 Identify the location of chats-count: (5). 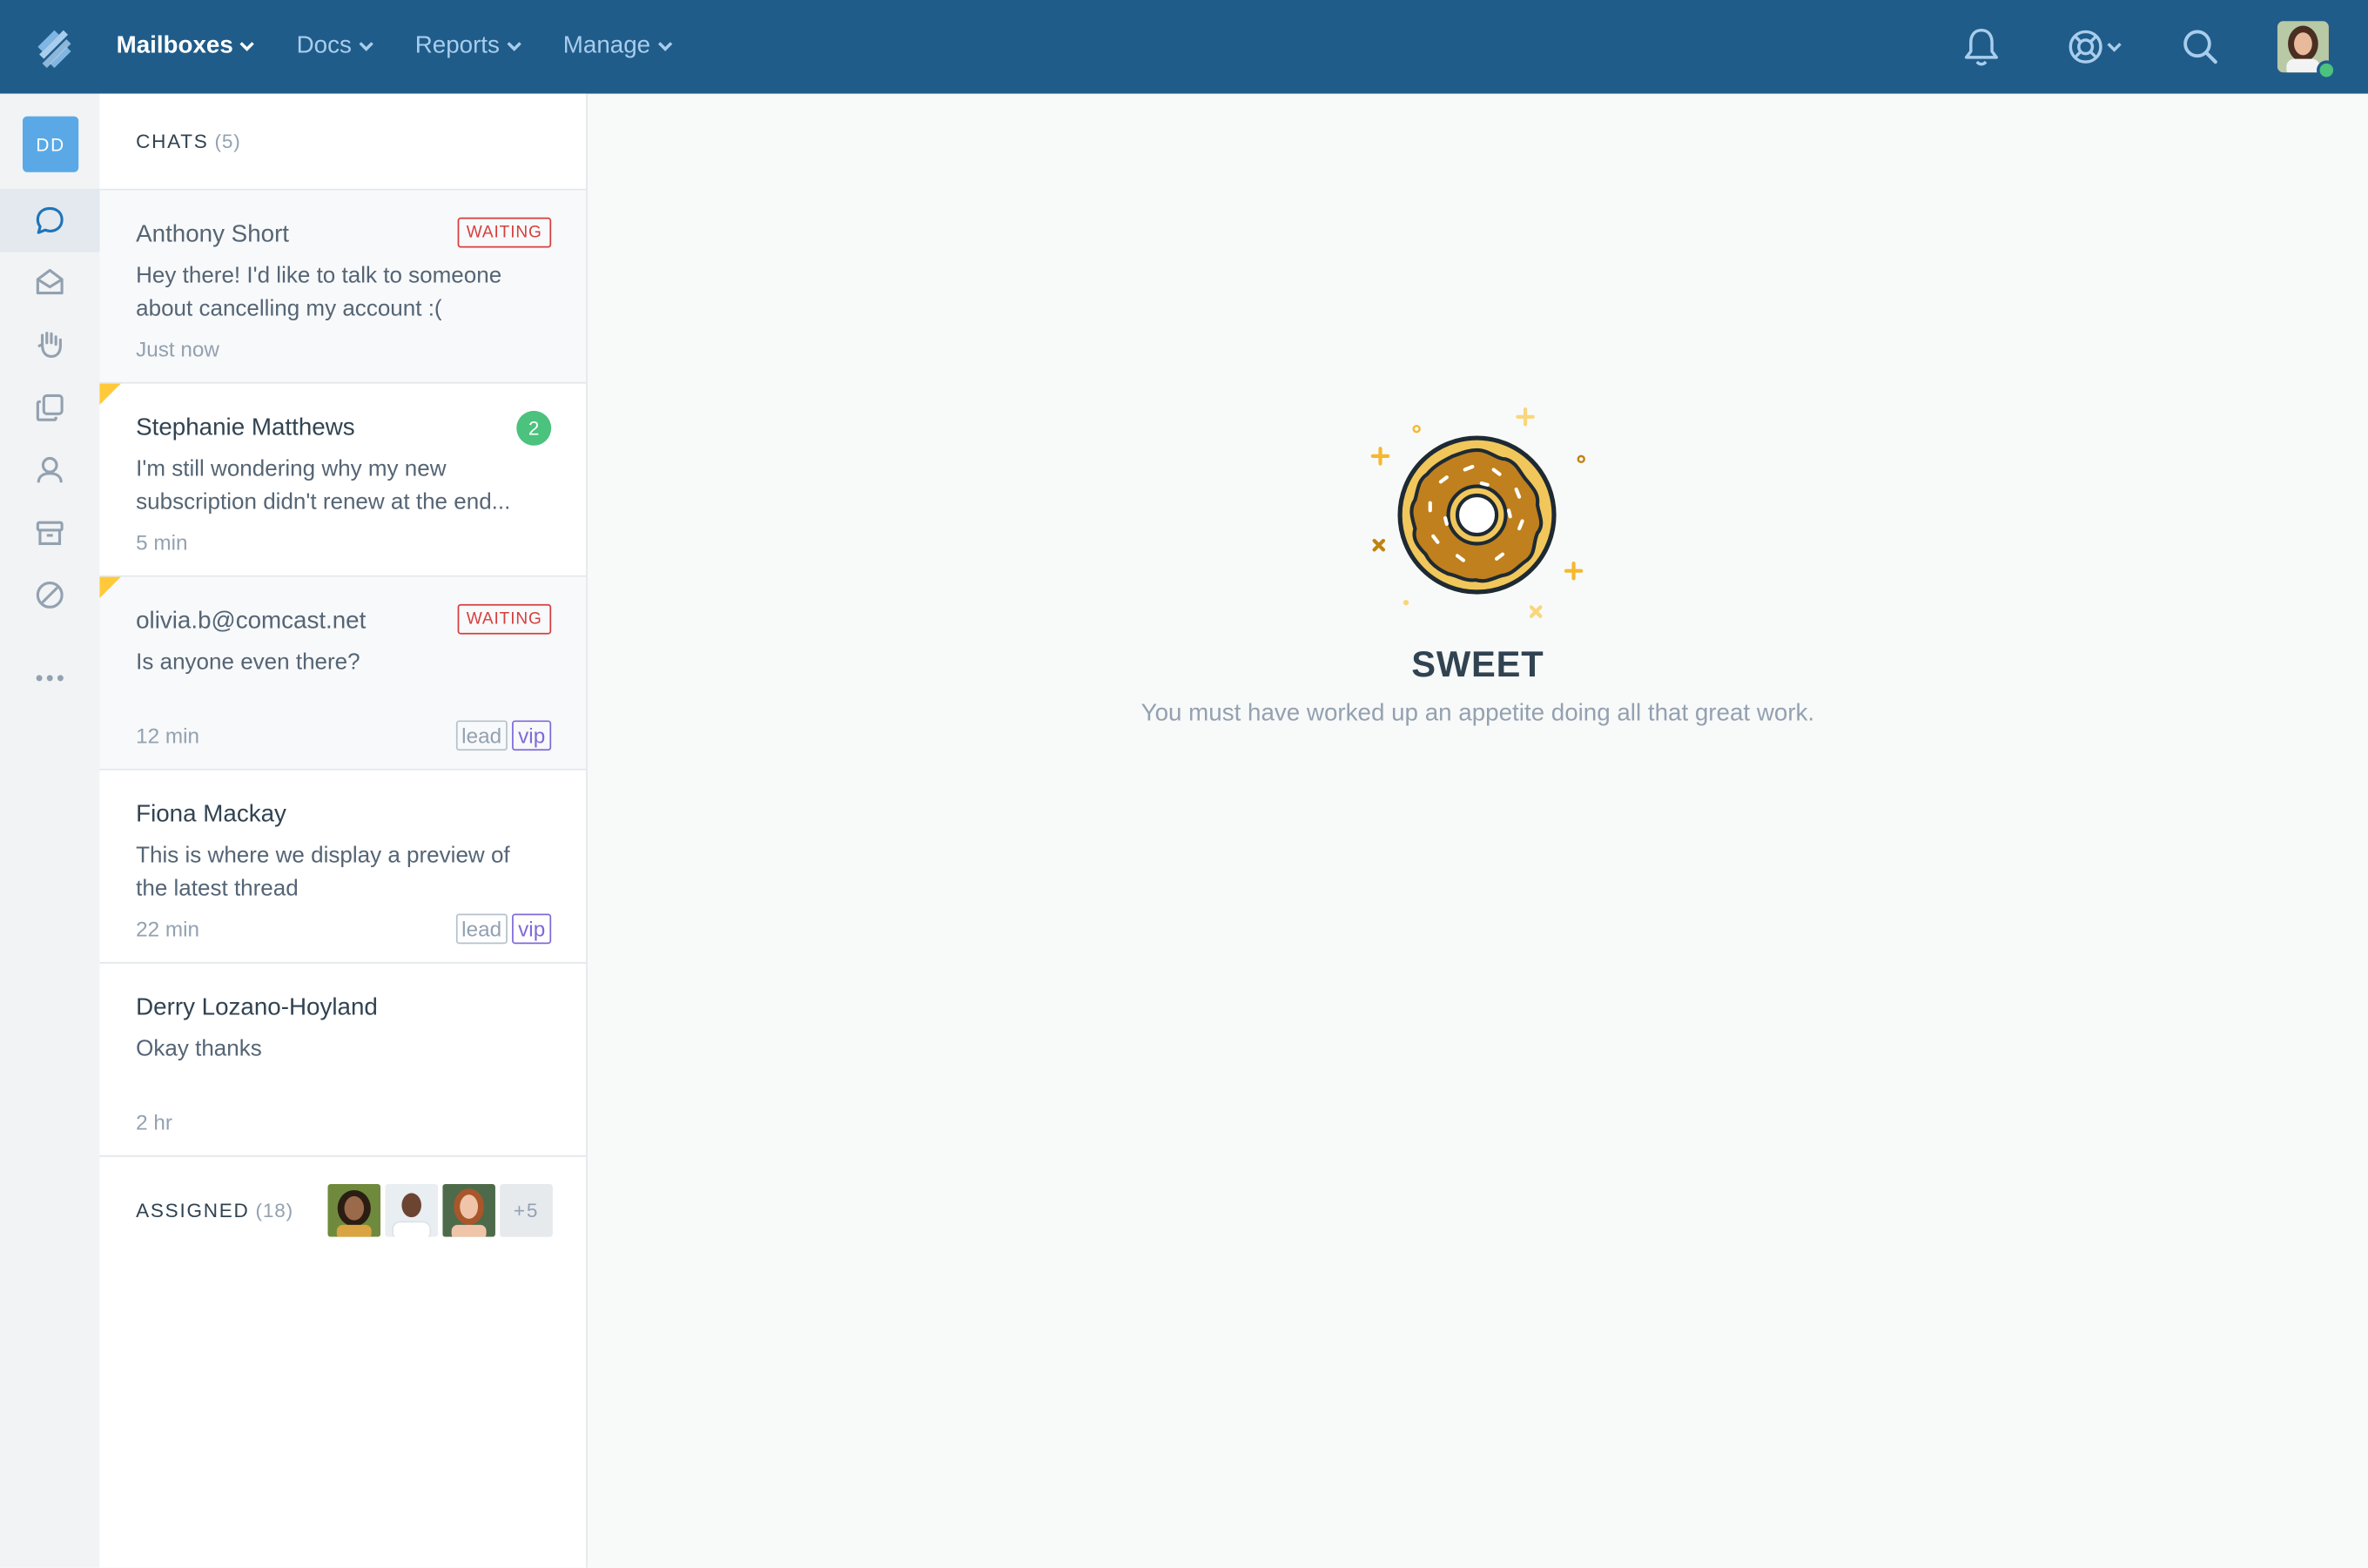
(227, 141).